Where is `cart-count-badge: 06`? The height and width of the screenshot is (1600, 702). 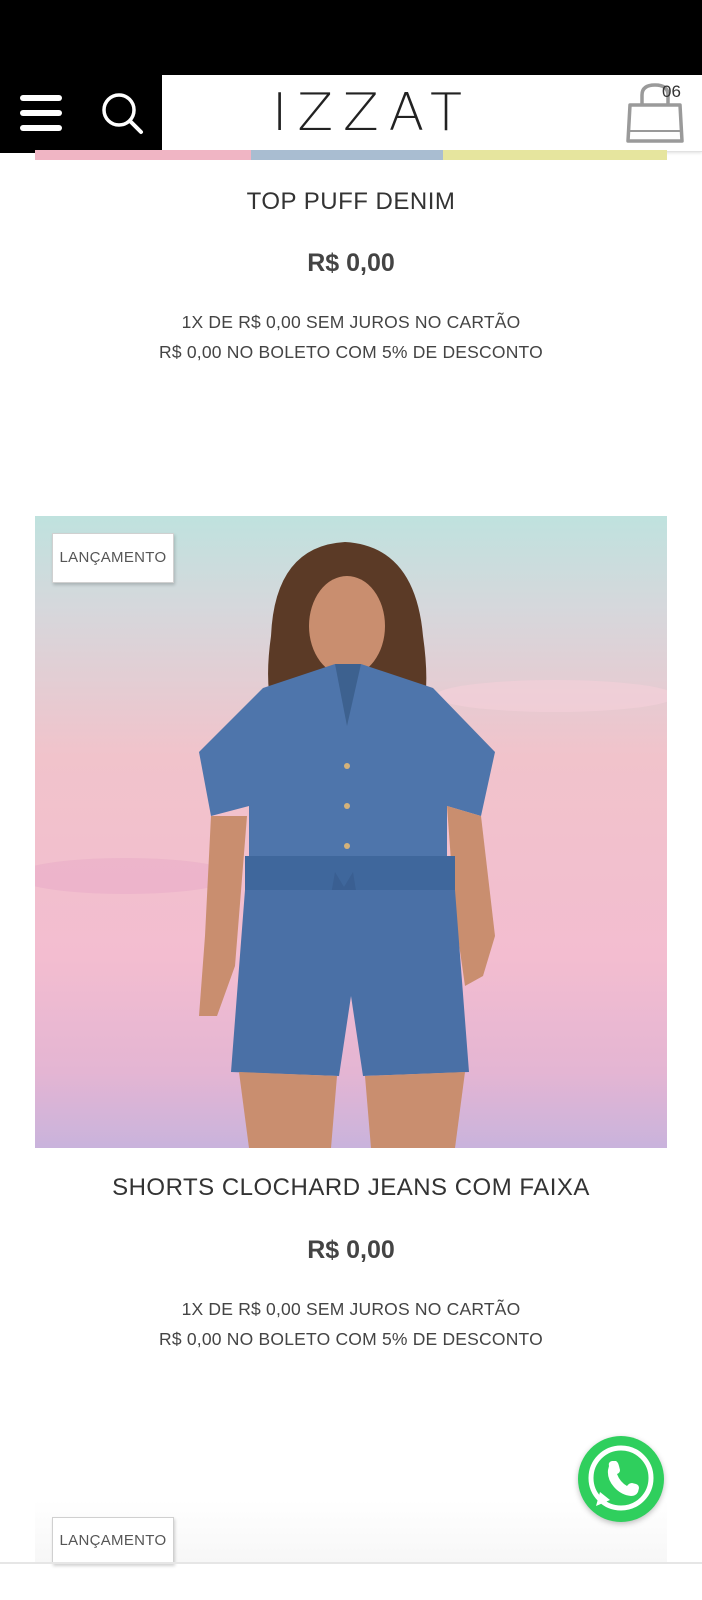 cart-count-badge: 06 is located at coordinates (671, 91).